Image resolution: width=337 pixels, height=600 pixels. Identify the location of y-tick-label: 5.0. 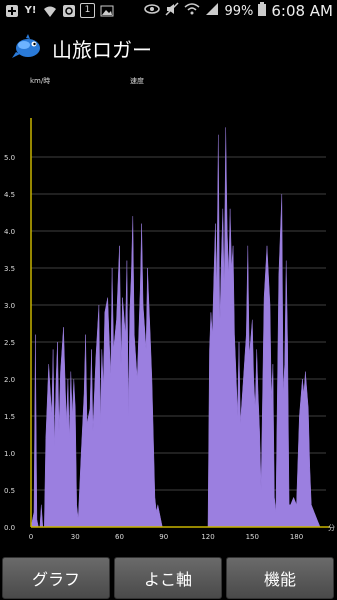
(9, 158).